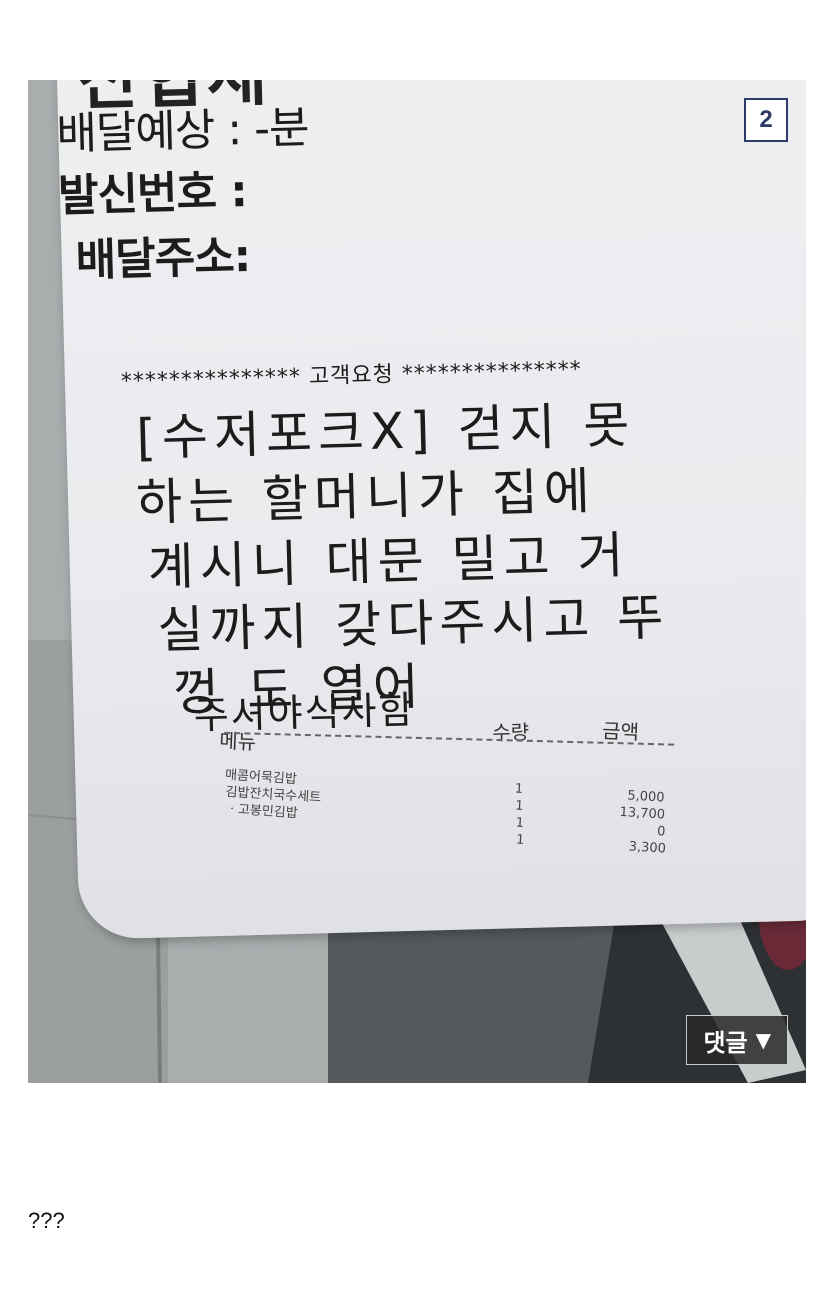 This screenshot has height=1297, width=835. I want to click on comment-button: 댓글 ▼, so click(737, 1040).